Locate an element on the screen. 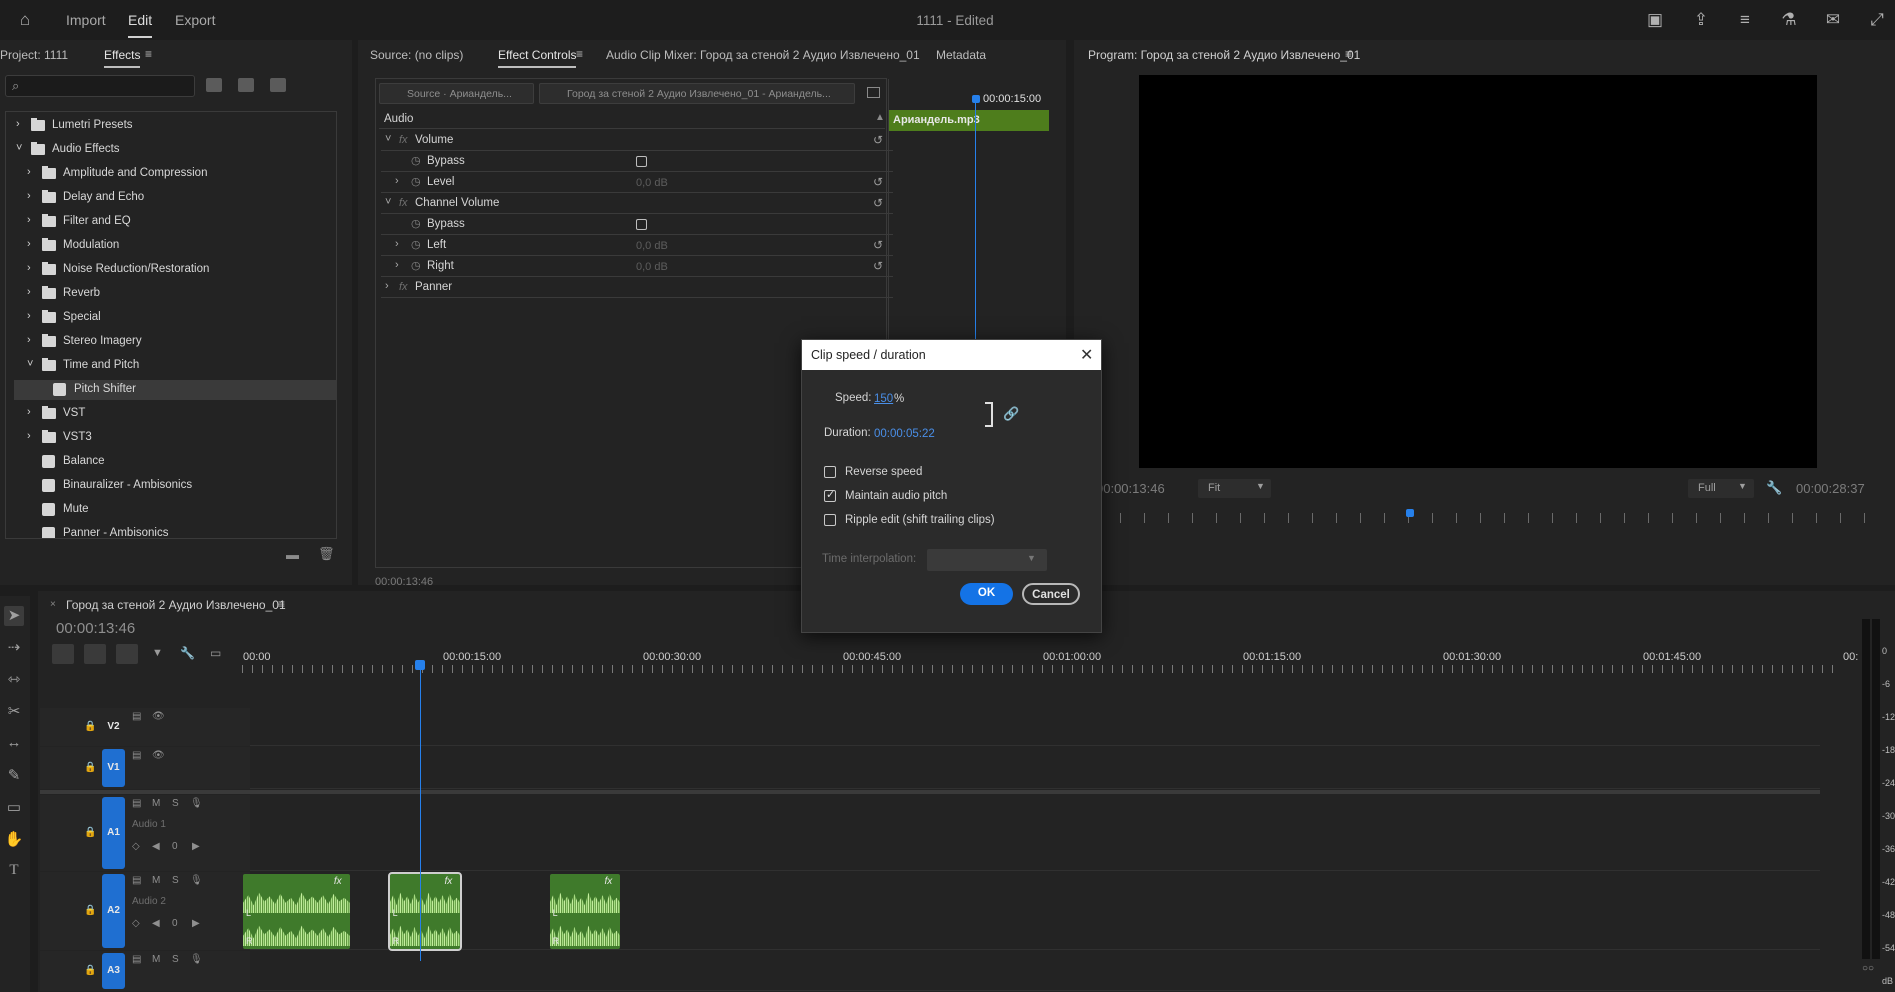 This screenshot has width=1895, height=992. effects-tree-item: › Reverb is located at coordinates (175, 294).